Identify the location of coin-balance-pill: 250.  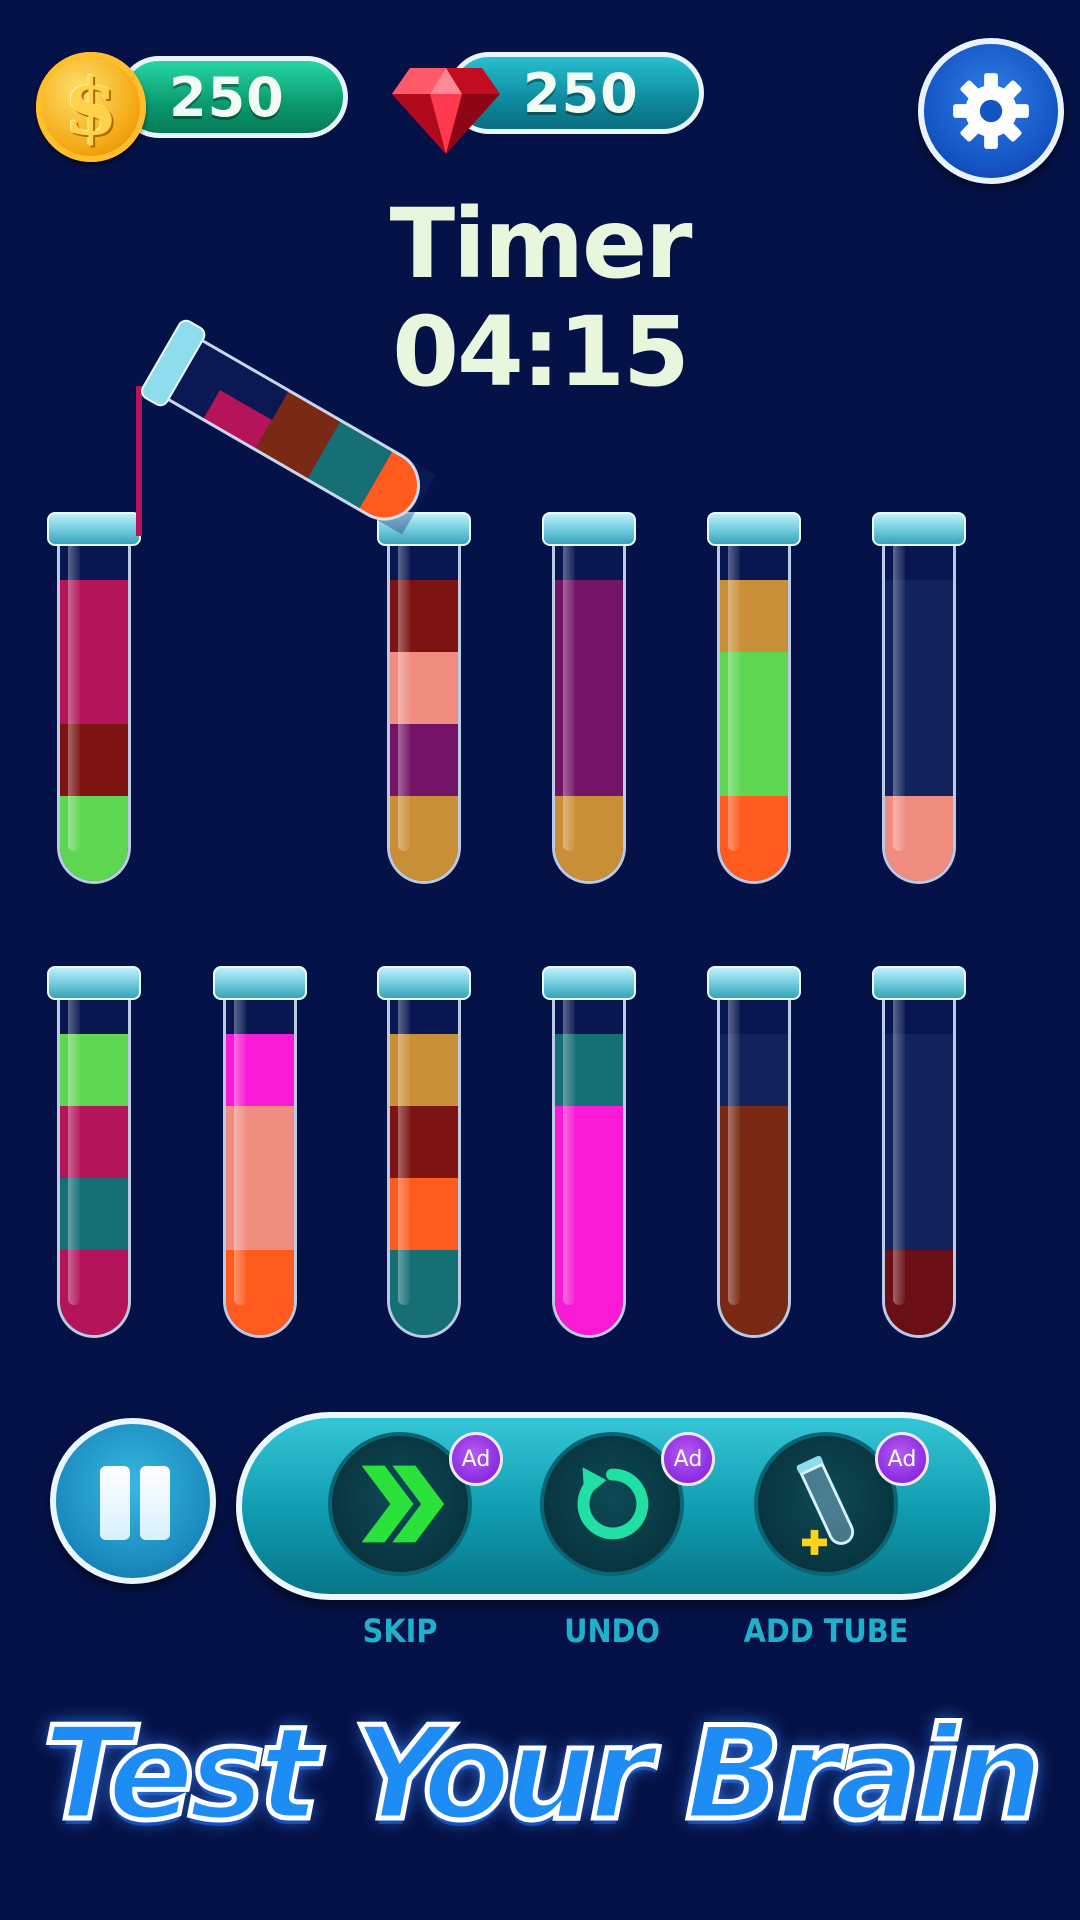
(233, 97).